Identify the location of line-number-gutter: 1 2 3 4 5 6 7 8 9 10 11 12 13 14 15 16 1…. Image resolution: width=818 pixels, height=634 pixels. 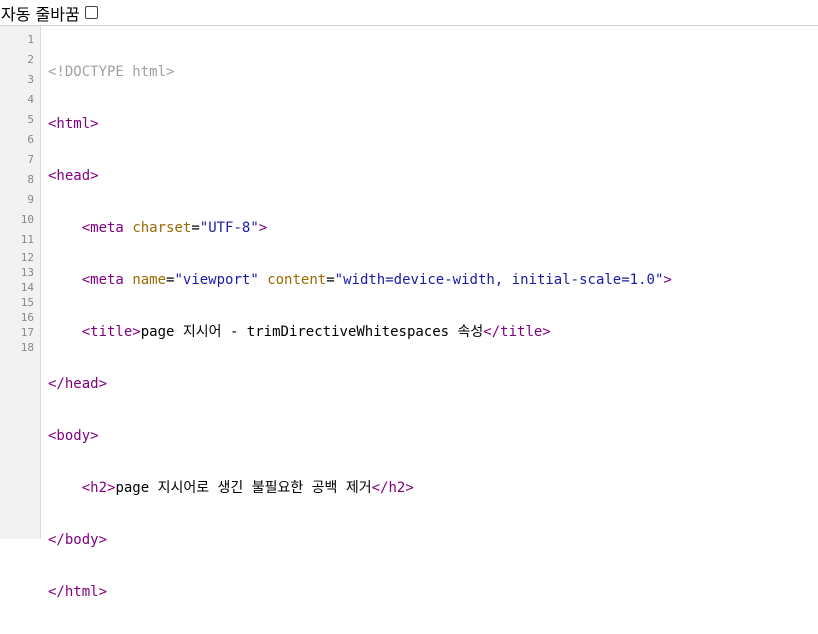
(20, 282).